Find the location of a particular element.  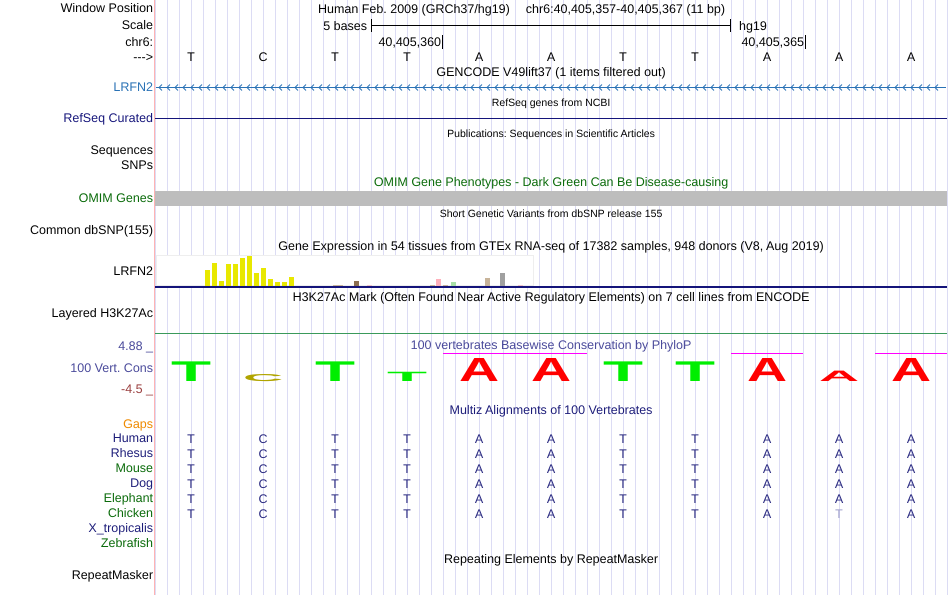

strand-label: ---> is located at coordinates (143, 57).